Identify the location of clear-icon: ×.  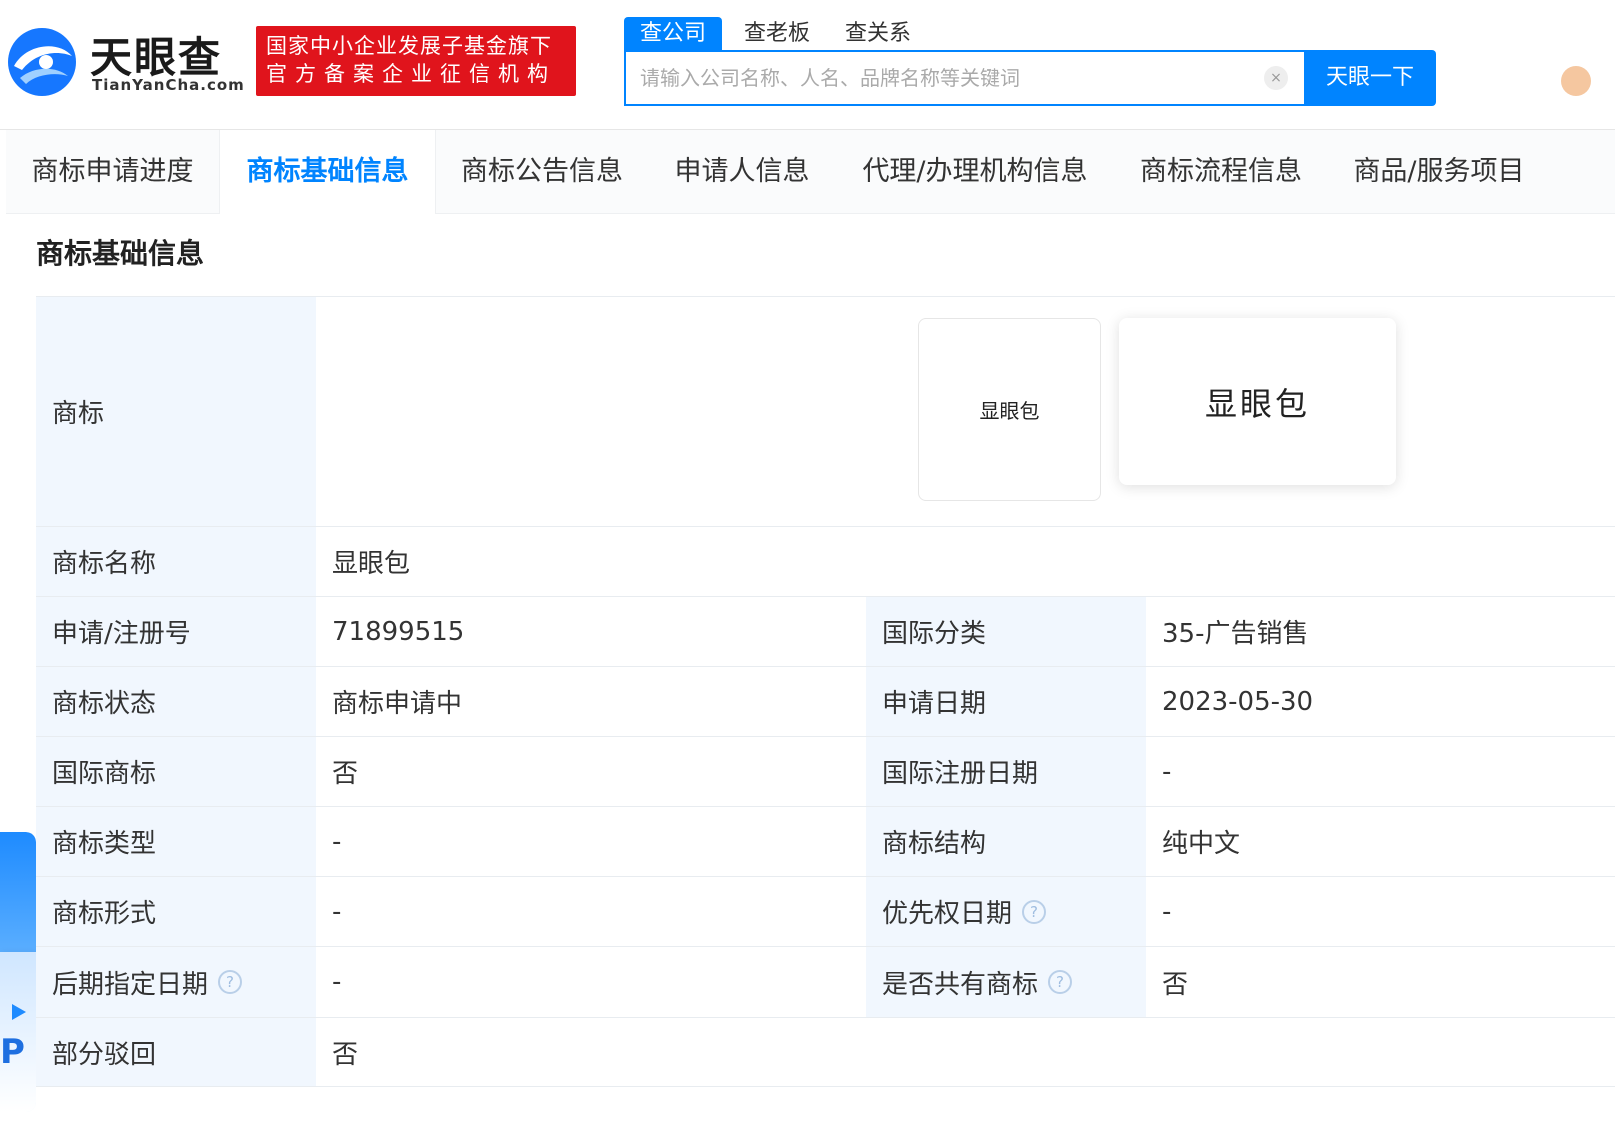
(1276, 78).